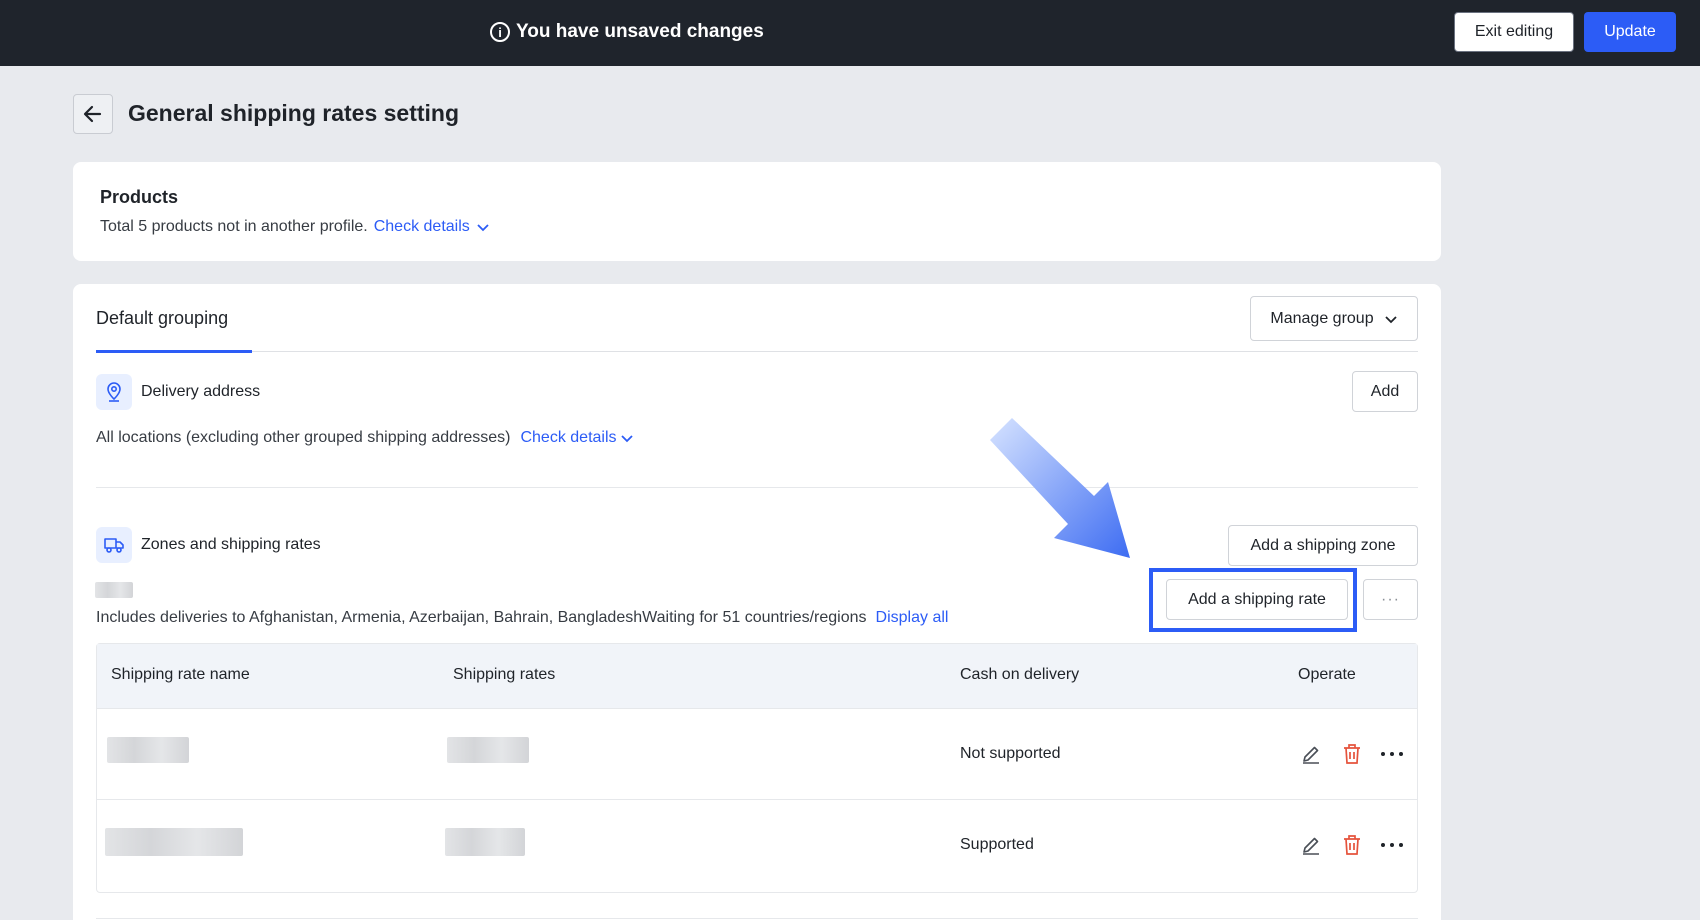 This screenshot has height=920, width=1700. Describe the element at coordinates (231, 544) in the screenshot. I see `zones-title: Zones and shipping rates` at that location.